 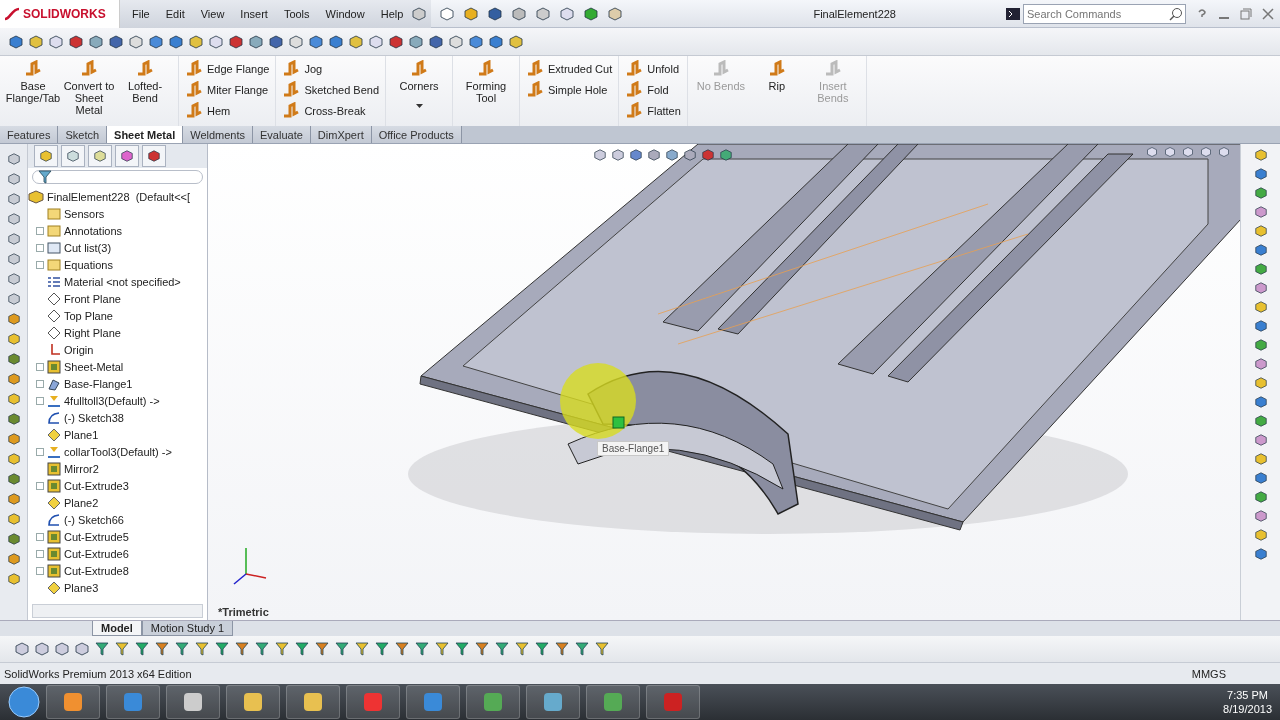 What do you see at coordinates (94, 519) in the screenshot?
I see `tree-item: (-) Sketch66` at bounding box center [94, 519].